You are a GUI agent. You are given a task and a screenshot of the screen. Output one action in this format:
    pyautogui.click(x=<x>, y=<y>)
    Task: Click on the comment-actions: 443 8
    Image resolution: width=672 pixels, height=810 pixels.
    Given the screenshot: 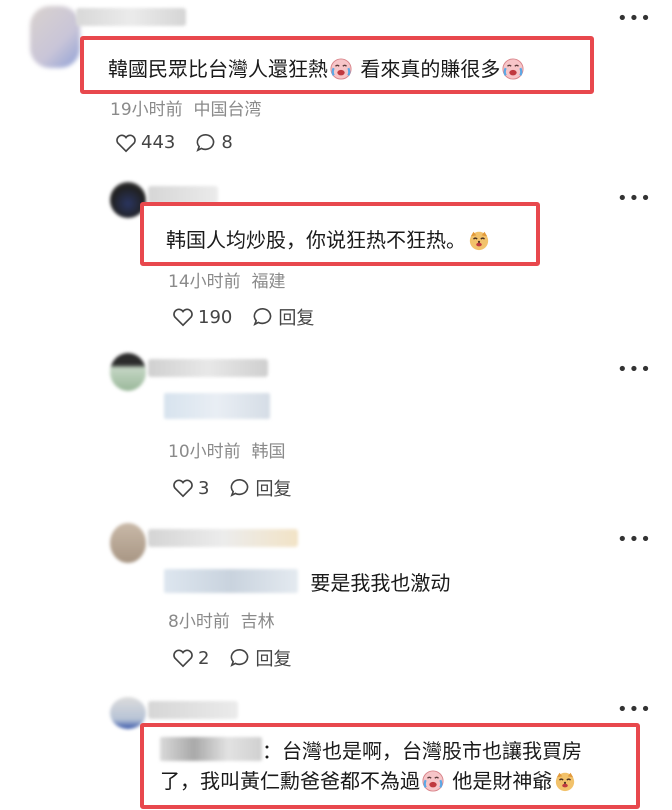 What is the action you would take?
    pyautogui.click(x=184, y=142)
    